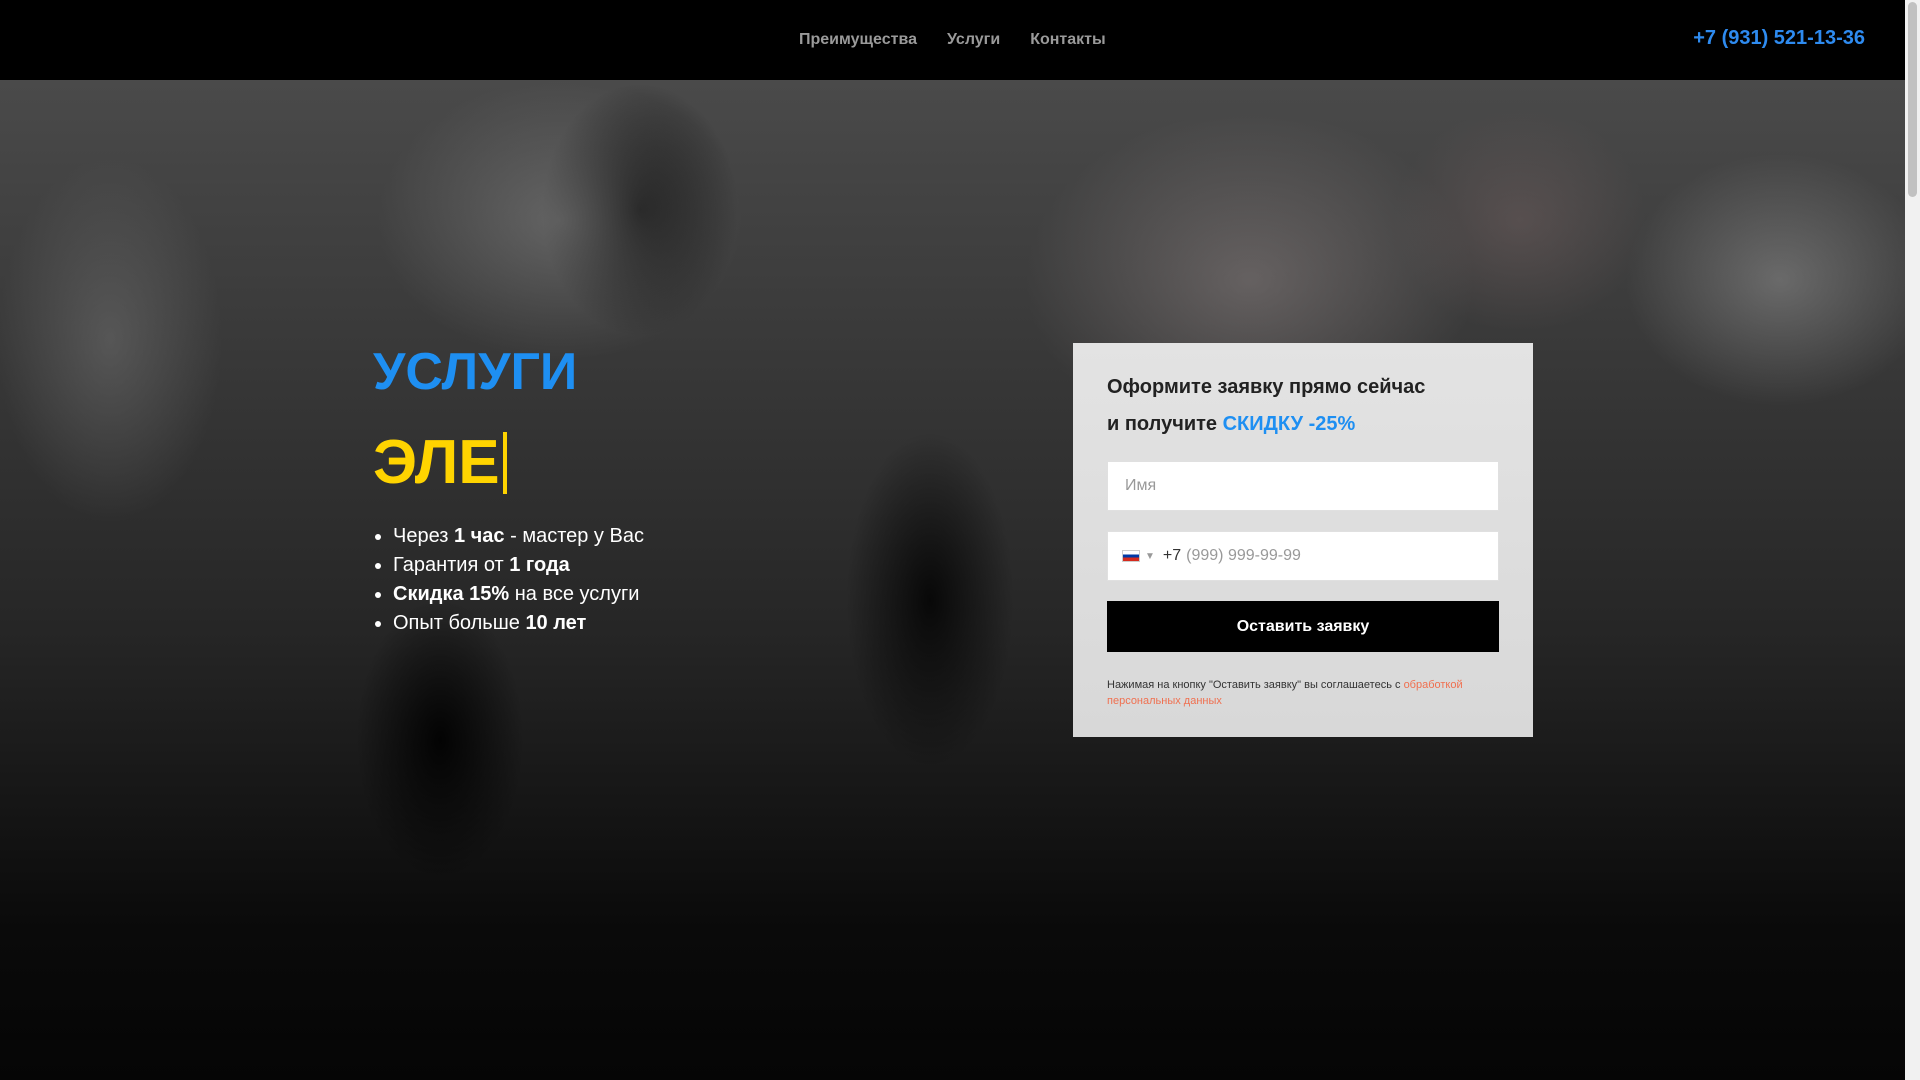 Image resolution: width=1920 pixels, height=1080 pixels. I want to click on benefit-item: Через 1 час - мастер у Вас, so click(518, 536).